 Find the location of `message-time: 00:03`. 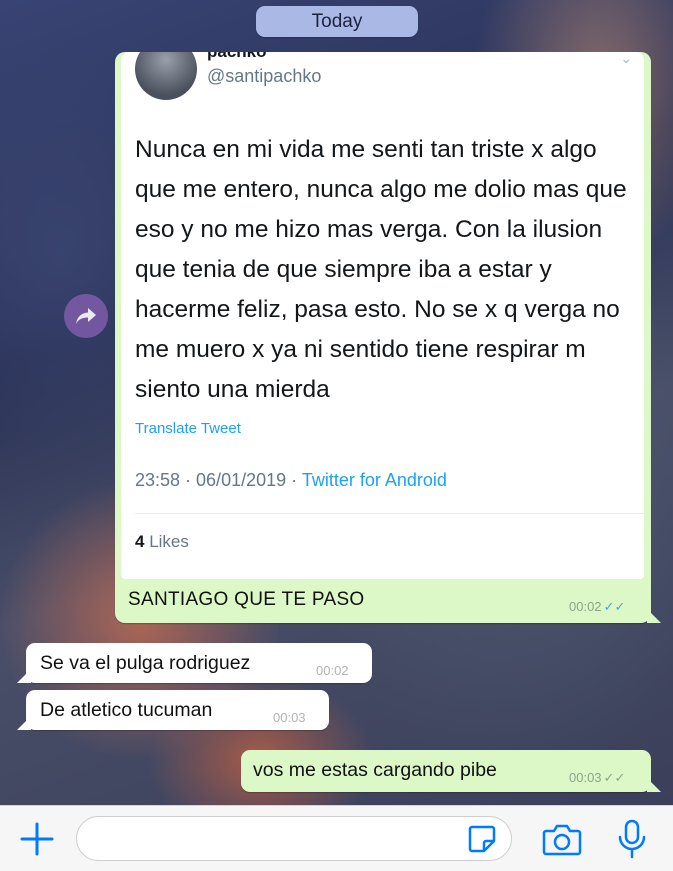

message-time: 00:03 is located at coordinates (289, 717).